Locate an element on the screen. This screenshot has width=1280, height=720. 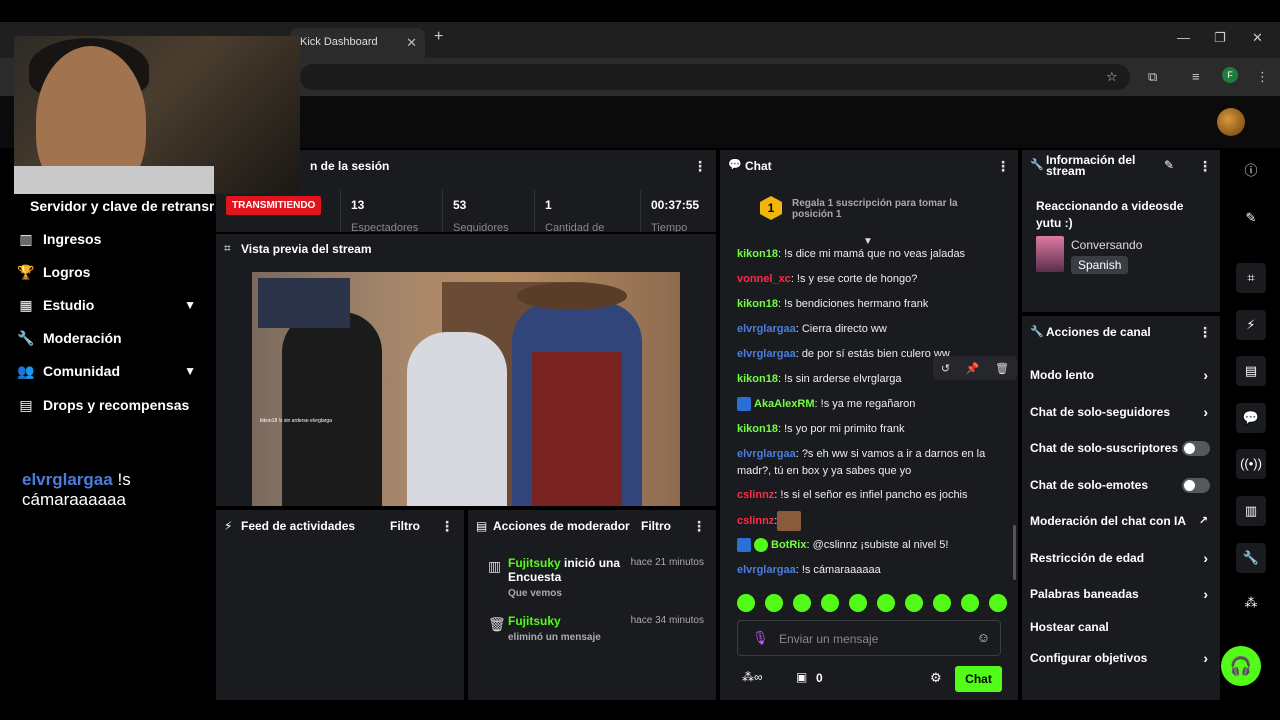
extensions-icon: ⧉ is located at coordinates (1152, 77).